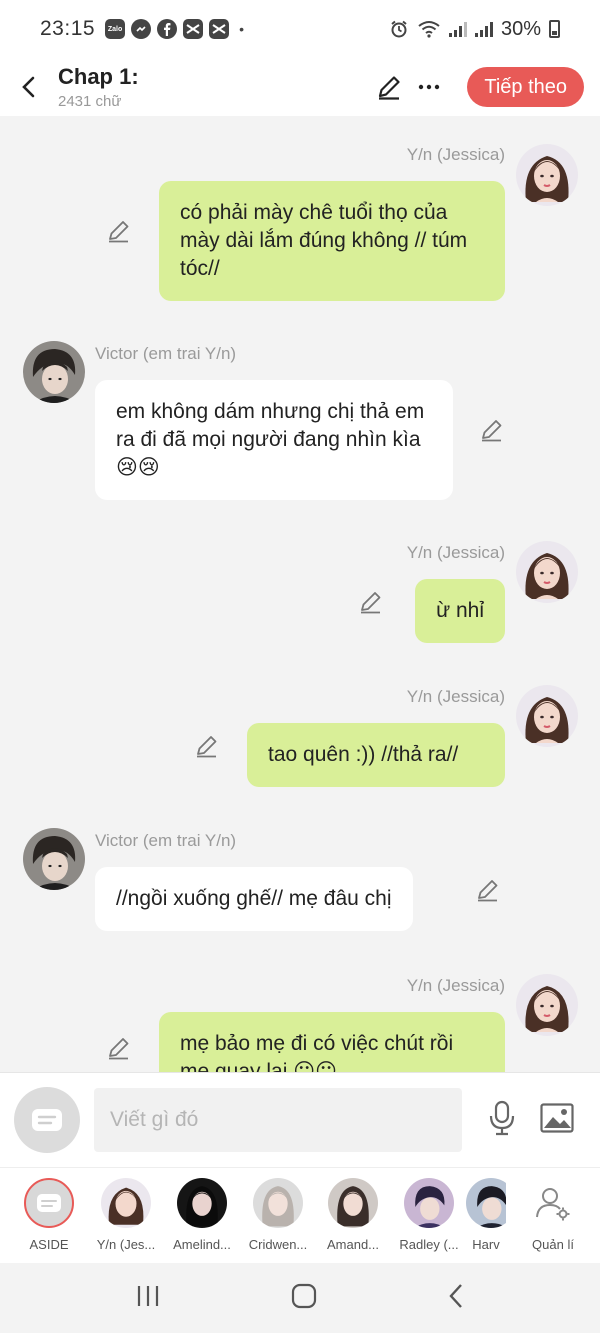 The height and width of the screenshot is (1333, 600). I want to click on more-horizontal-icon, so click(429, 87).